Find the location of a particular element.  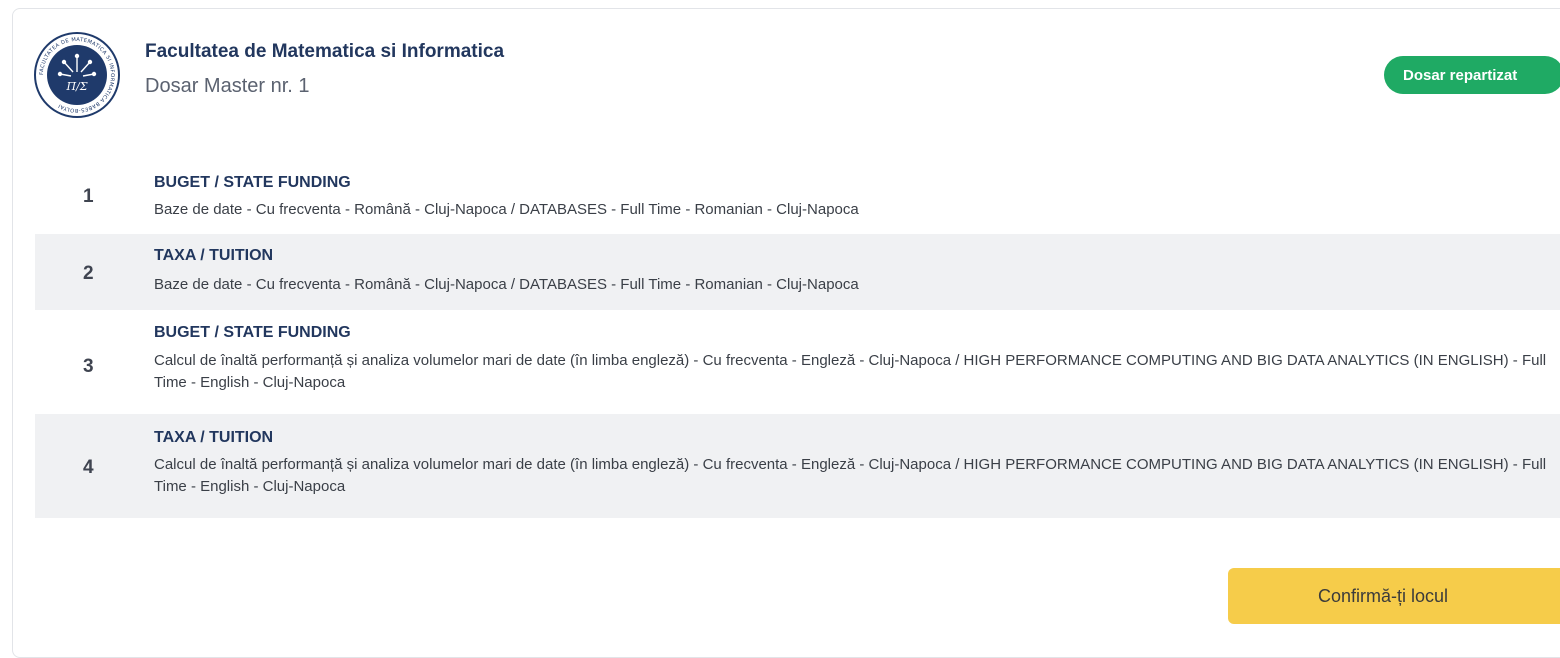

option-number: 1 is located at coordinates (88, 196).